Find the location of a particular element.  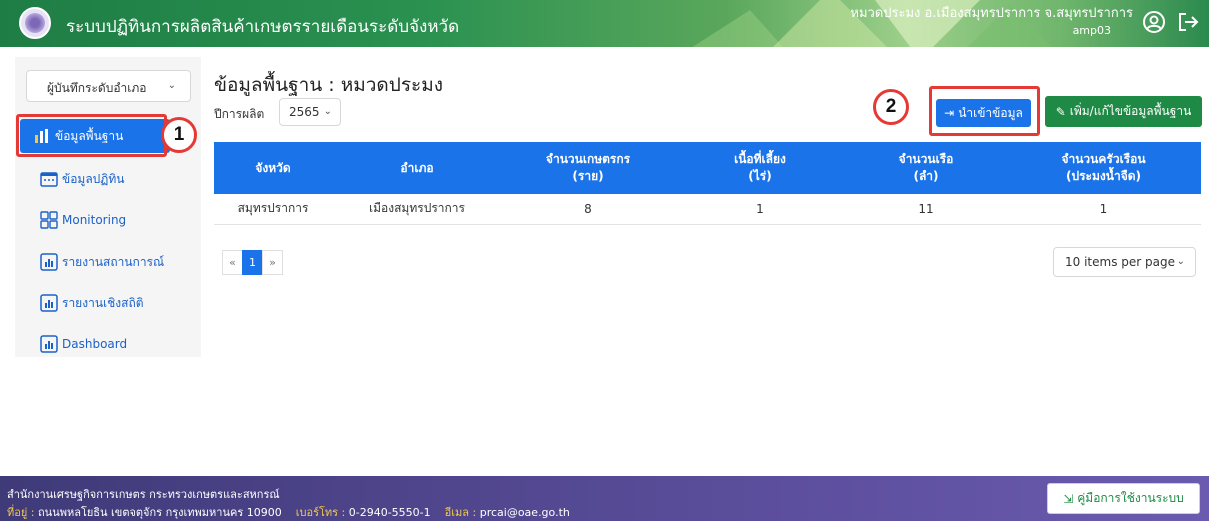

annotation-marker-1: 1 is located at coordinates (179, 135).